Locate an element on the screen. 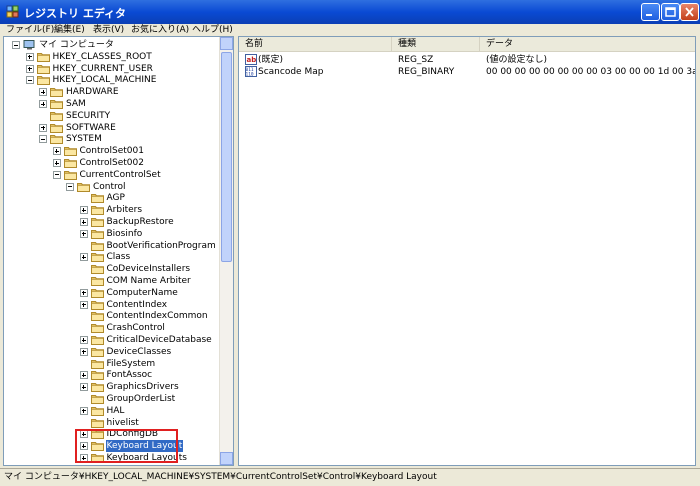  tree-item-filesystem: FileSystem is located at coordinates (111, 364).